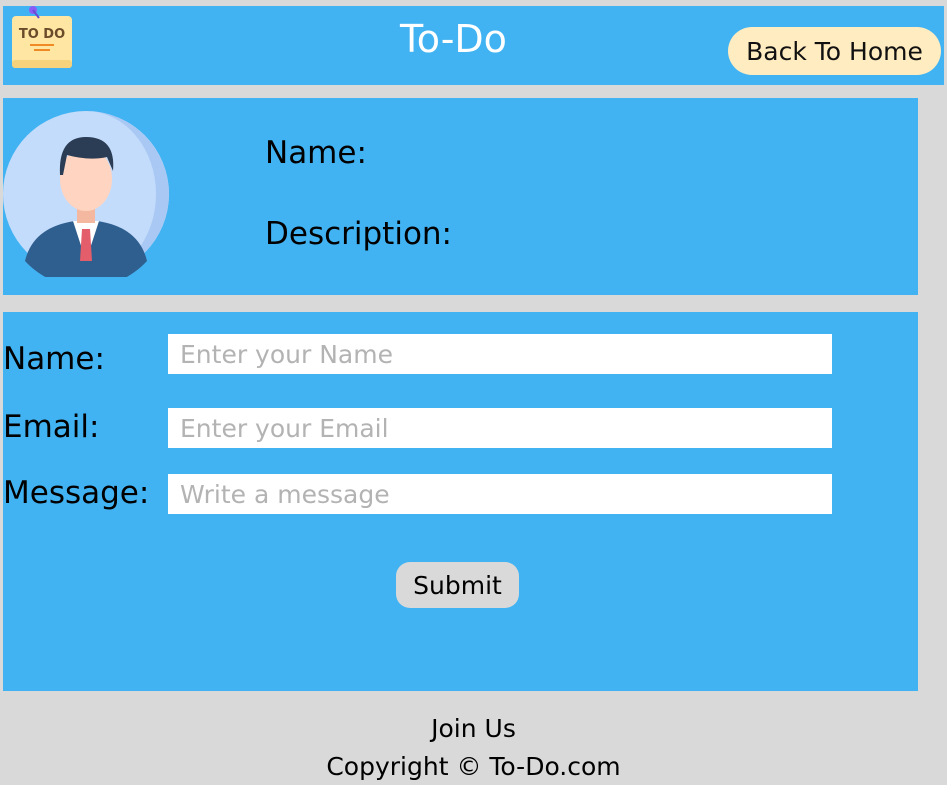 Image resolution: width=947 pixels, height=785 pixels. I want to click on profile-description-label: Description:, so click(358, 234).